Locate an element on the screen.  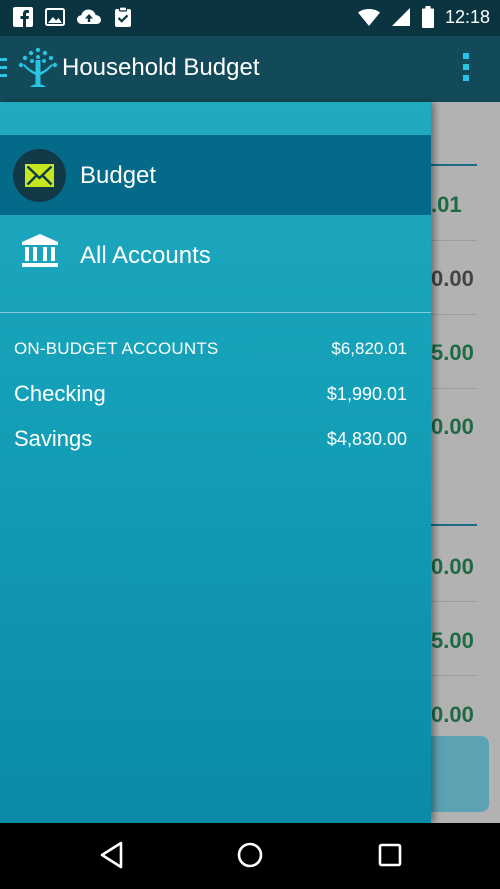
cell-signal-icon is located at coordinates (400, 17).